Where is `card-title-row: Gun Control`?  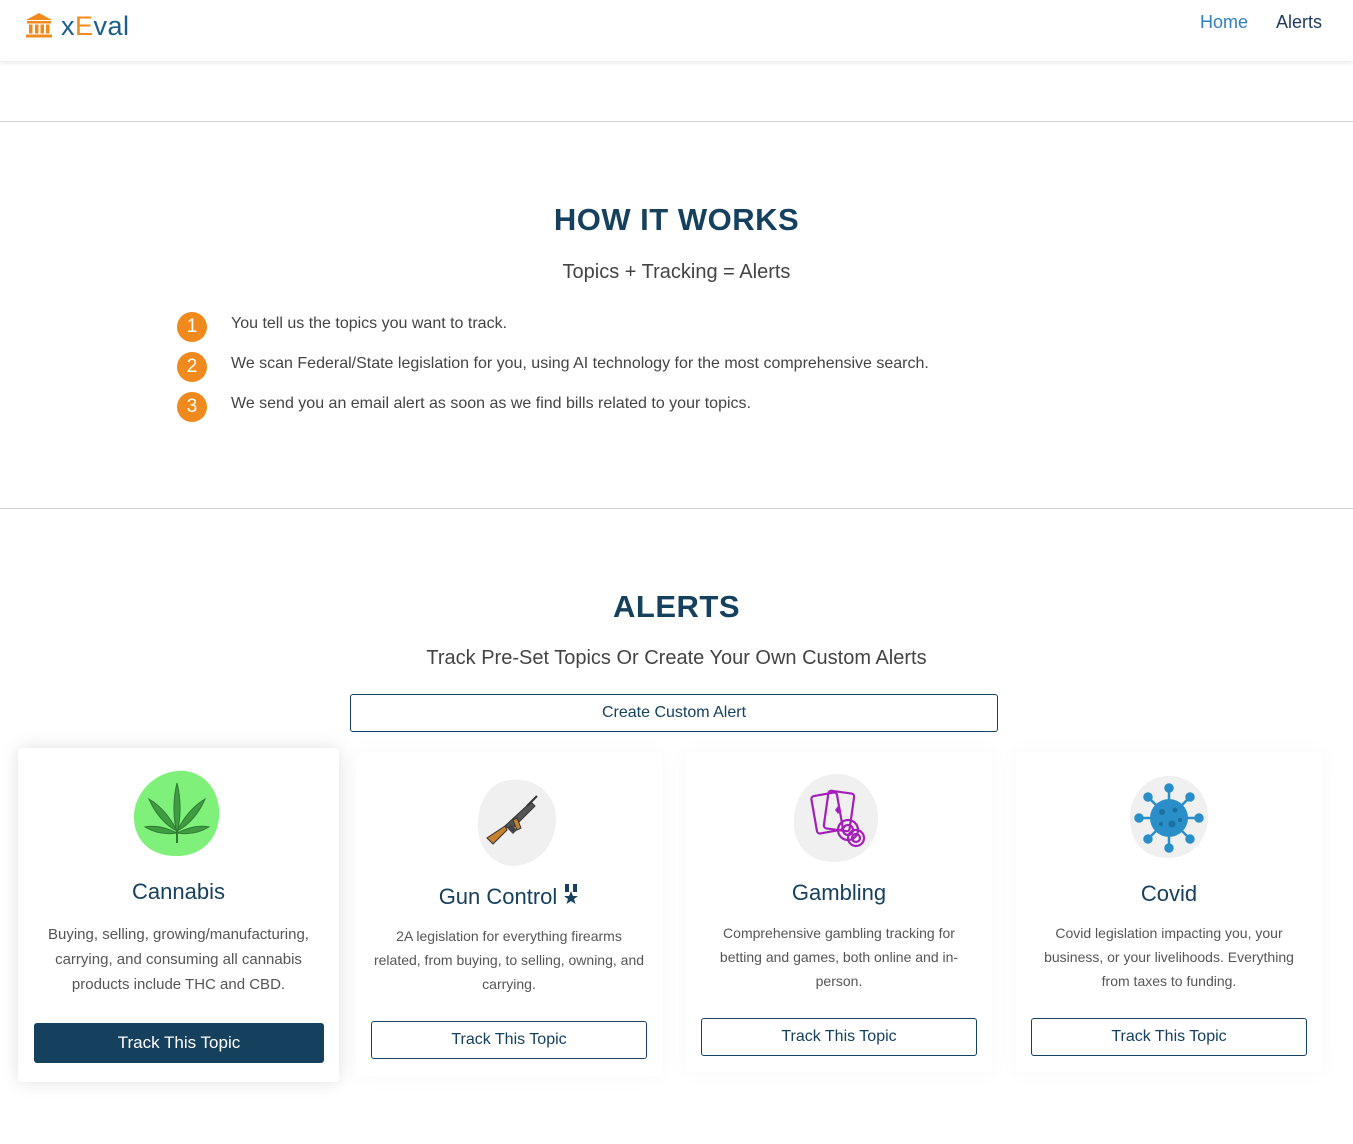
card-title-row: Gun Control is located at coordinates (509, 897).